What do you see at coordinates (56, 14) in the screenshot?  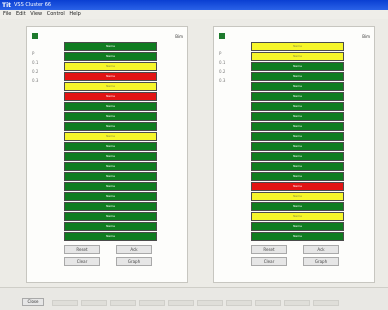 I see `menu-control: Control` at bounding box center [56, 14].